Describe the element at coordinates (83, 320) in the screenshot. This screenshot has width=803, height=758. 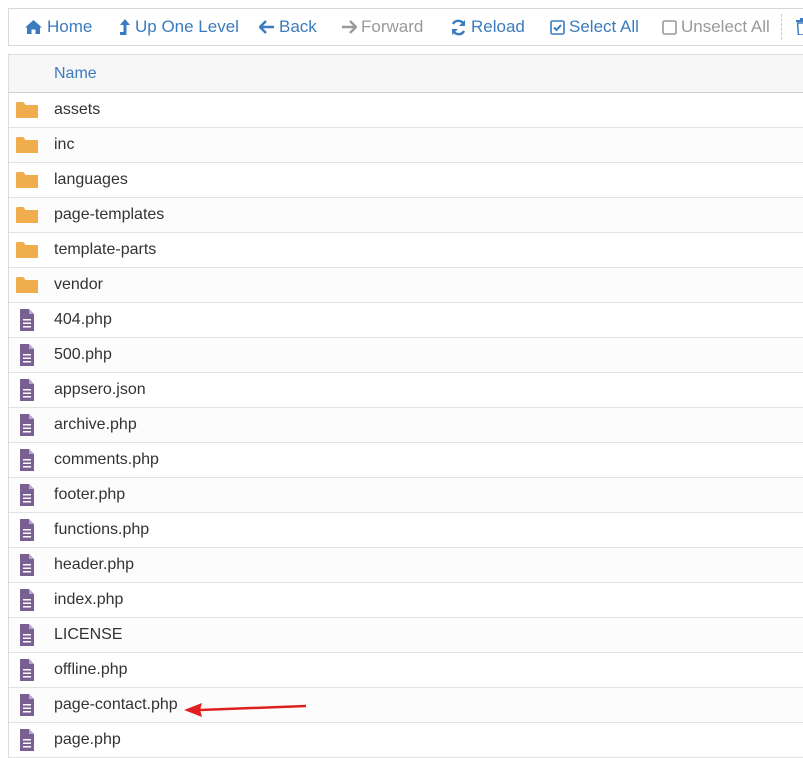
I see `file-name: 404.php` at that location.